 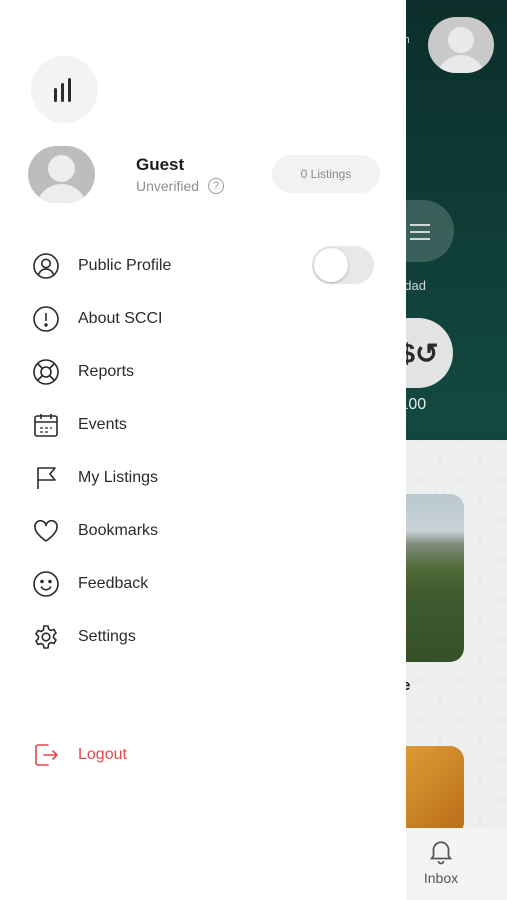 What do you see at coordinates (118, 530) in the screenshot?
I see `menu-item-label: Bookmarks` at bounding box center [118, 530].